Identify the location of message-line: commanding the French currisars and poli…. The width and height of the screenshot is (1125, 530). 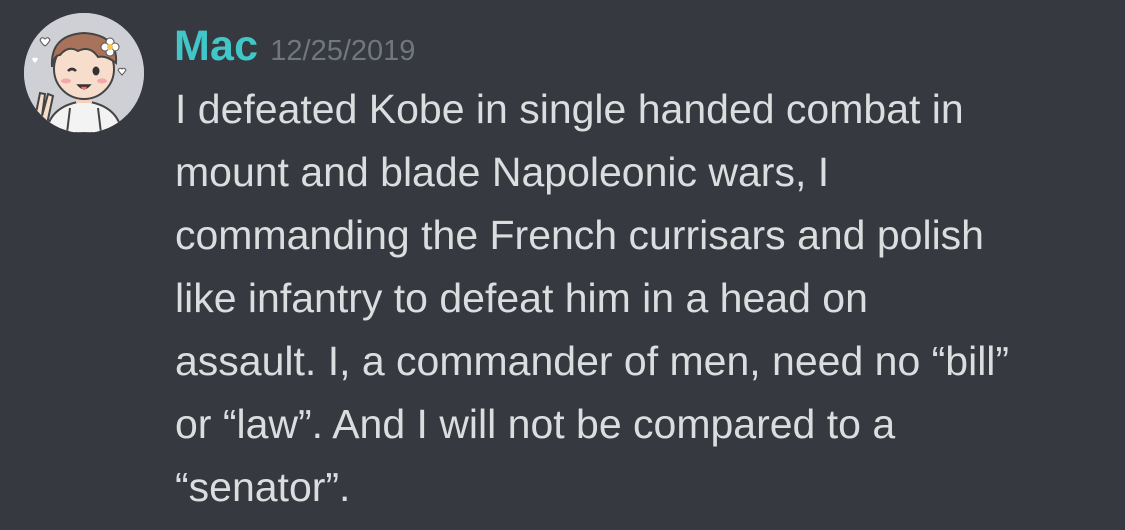
(579, 235).